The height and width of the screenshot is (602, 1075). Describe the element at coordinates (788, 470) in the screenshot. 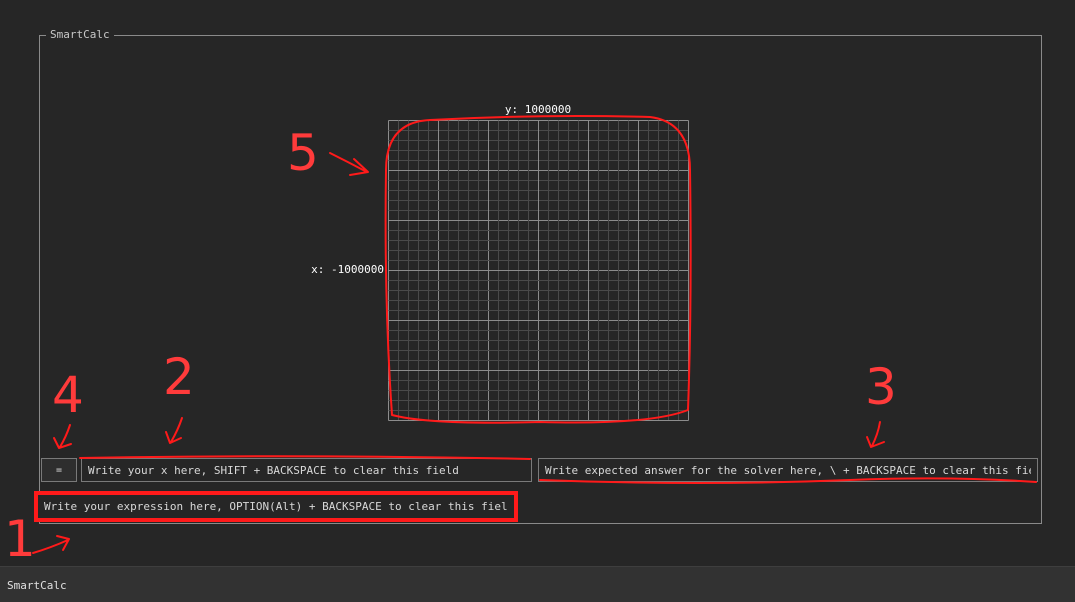

I see `expected-answer-input` at that location.